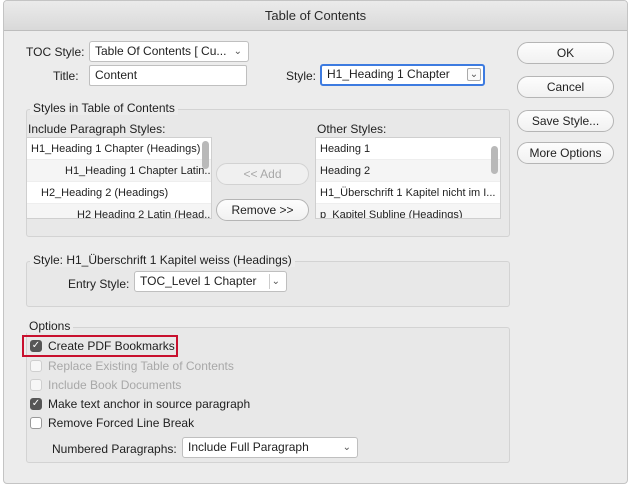  What do you see at coordinates (55, 52) in the screenshot?
I see `toc-style-label: TOC Style:` at bounding box center [55, 52].